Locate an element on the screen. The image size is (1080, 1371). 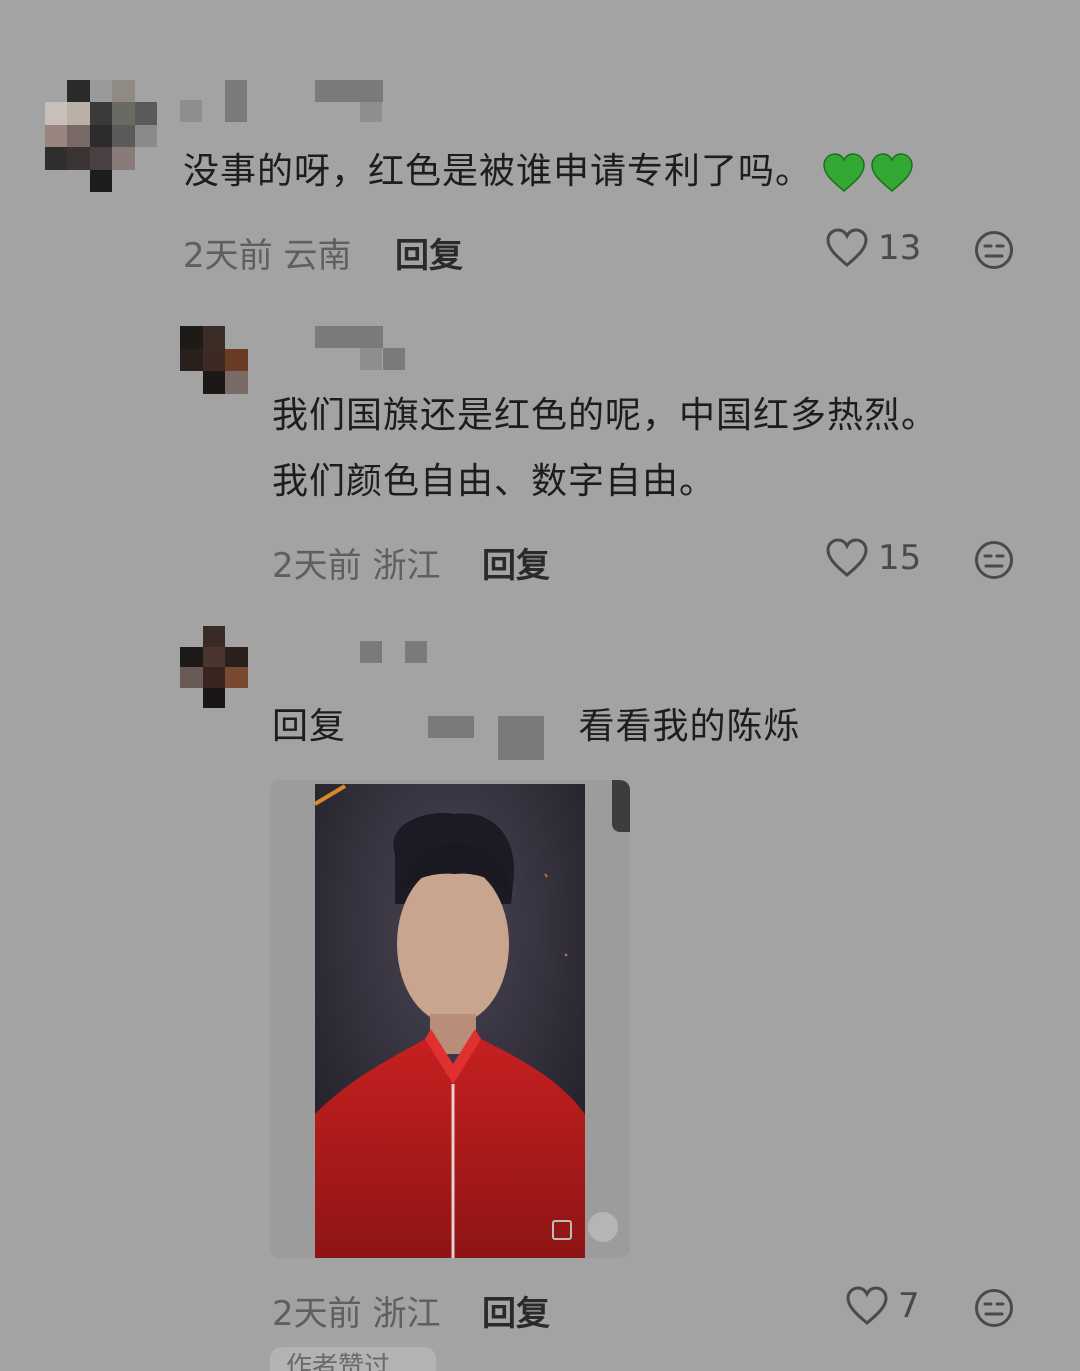
like-button: 7 is located at coordinates (883, 1306).